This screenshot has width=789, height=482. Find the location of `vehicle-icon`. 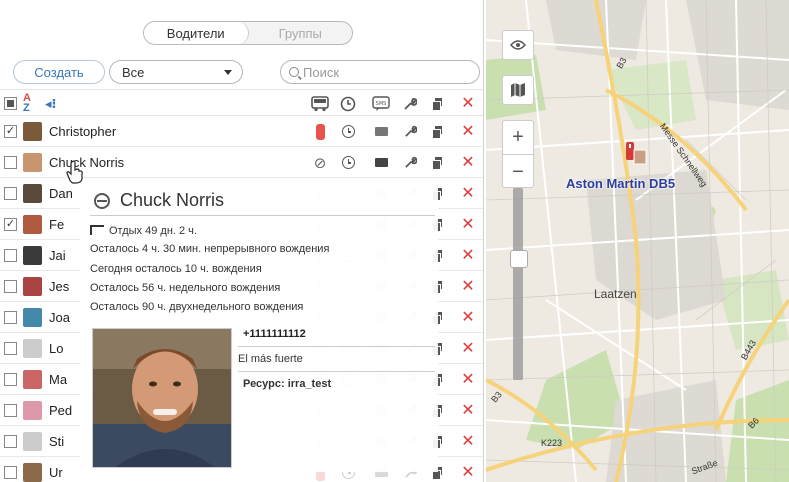

vehicle-icon is located at coordinates (320, 131).